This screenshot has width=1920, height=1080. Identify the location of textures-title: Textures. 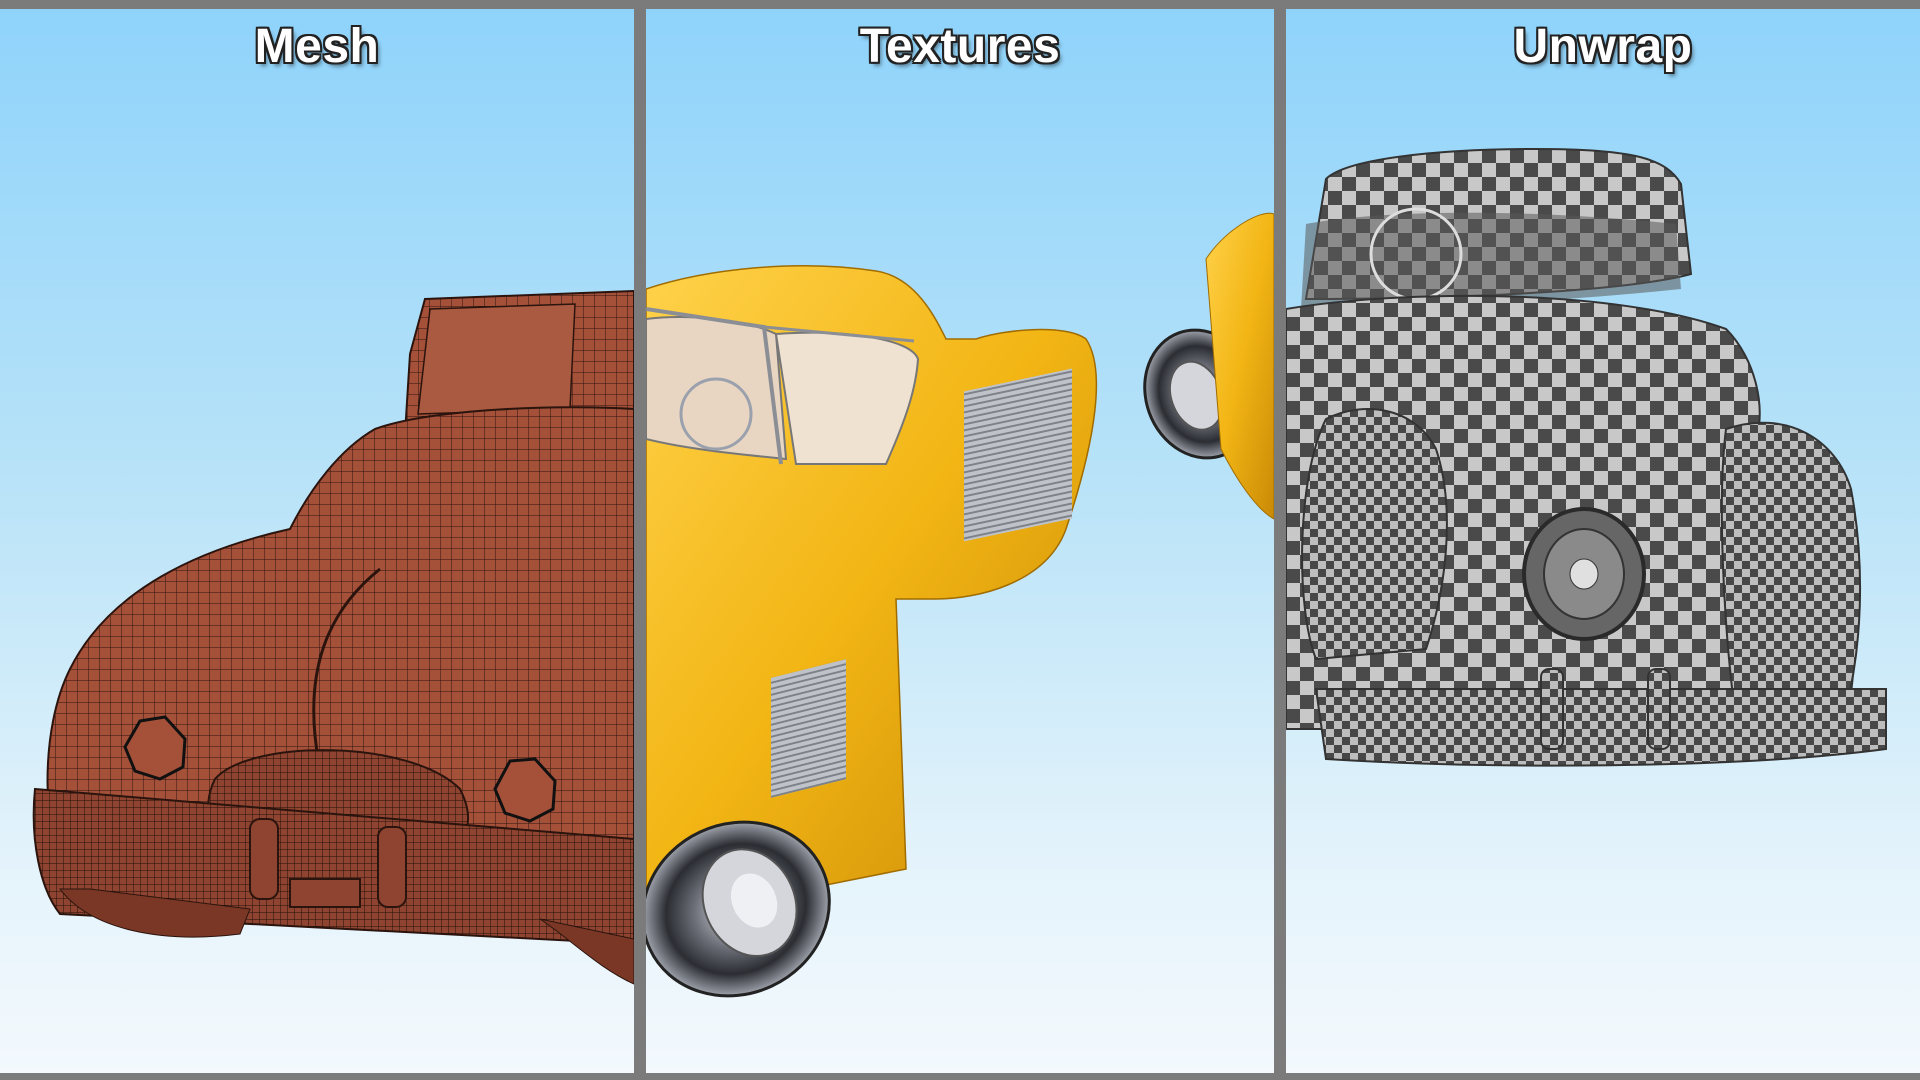
(960, 46).